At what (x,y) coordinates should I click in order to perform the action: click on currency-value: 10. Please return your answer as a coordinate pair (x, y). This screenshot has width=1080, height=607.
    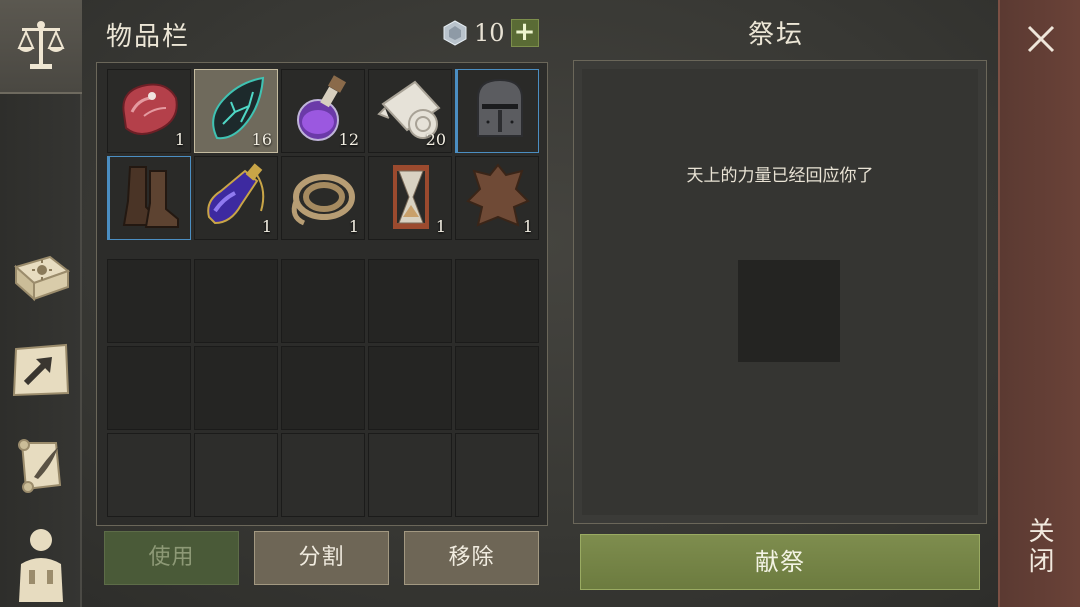
    Looking at the image, I should click on (489, 33).